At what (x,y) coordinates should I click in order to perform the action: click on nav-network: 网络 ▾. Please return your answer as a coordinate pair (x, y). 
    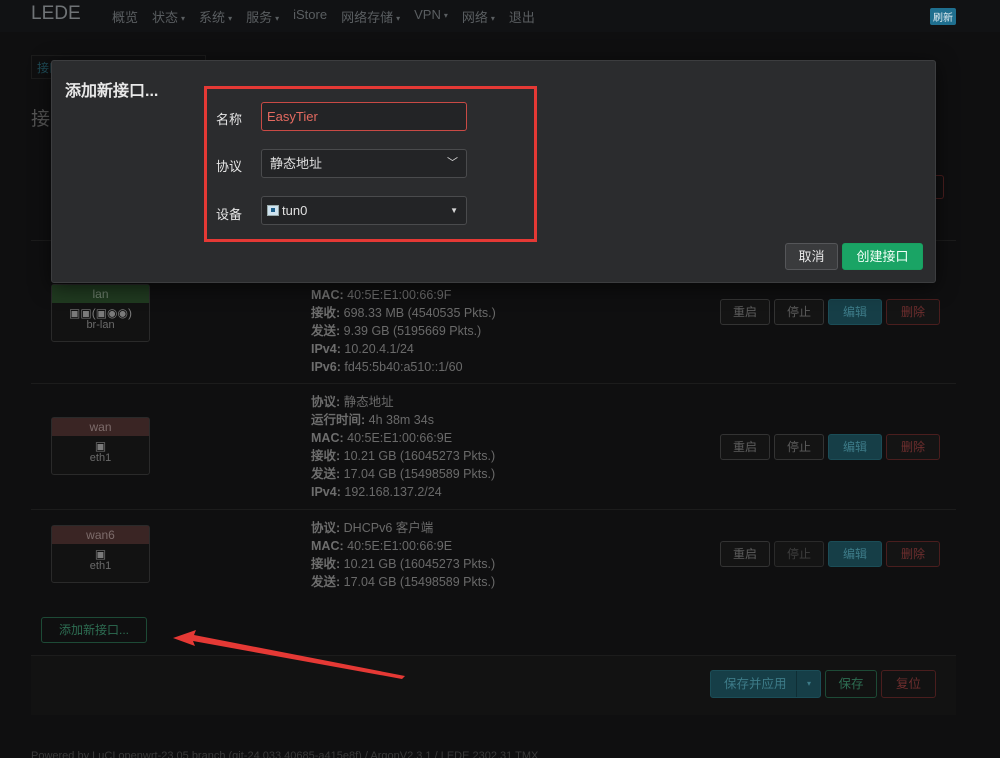
    Looking at the image, I should click on (478, 16).